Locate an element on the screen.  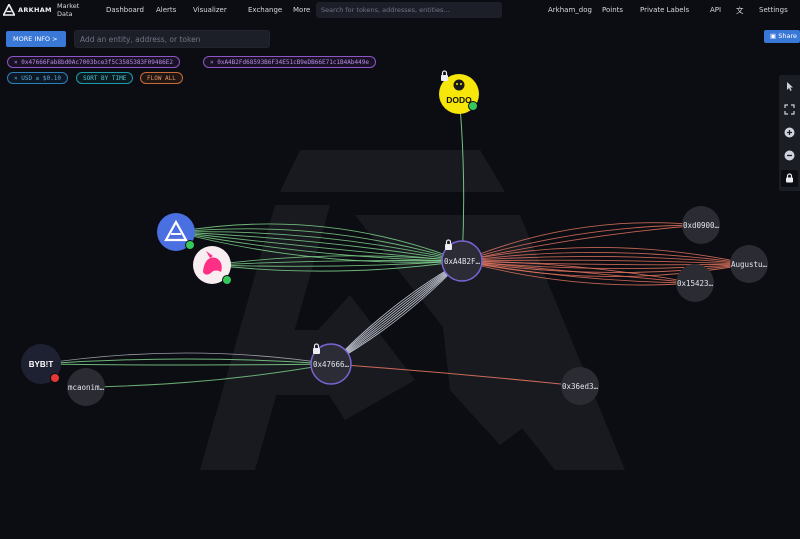
more-info-button: MORE INFO > is located at coordinates (36, 39).